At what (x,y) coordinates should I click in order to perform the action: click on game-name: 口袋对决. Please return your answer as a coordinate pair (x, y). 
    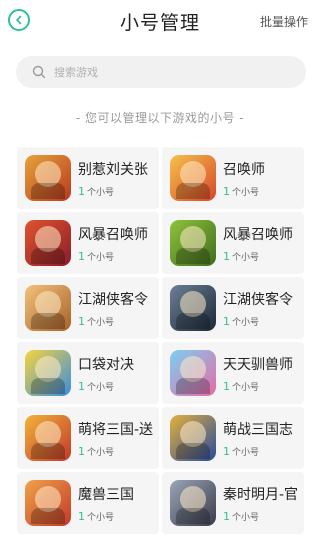
    Looking at the image, I should click on (106, 365).